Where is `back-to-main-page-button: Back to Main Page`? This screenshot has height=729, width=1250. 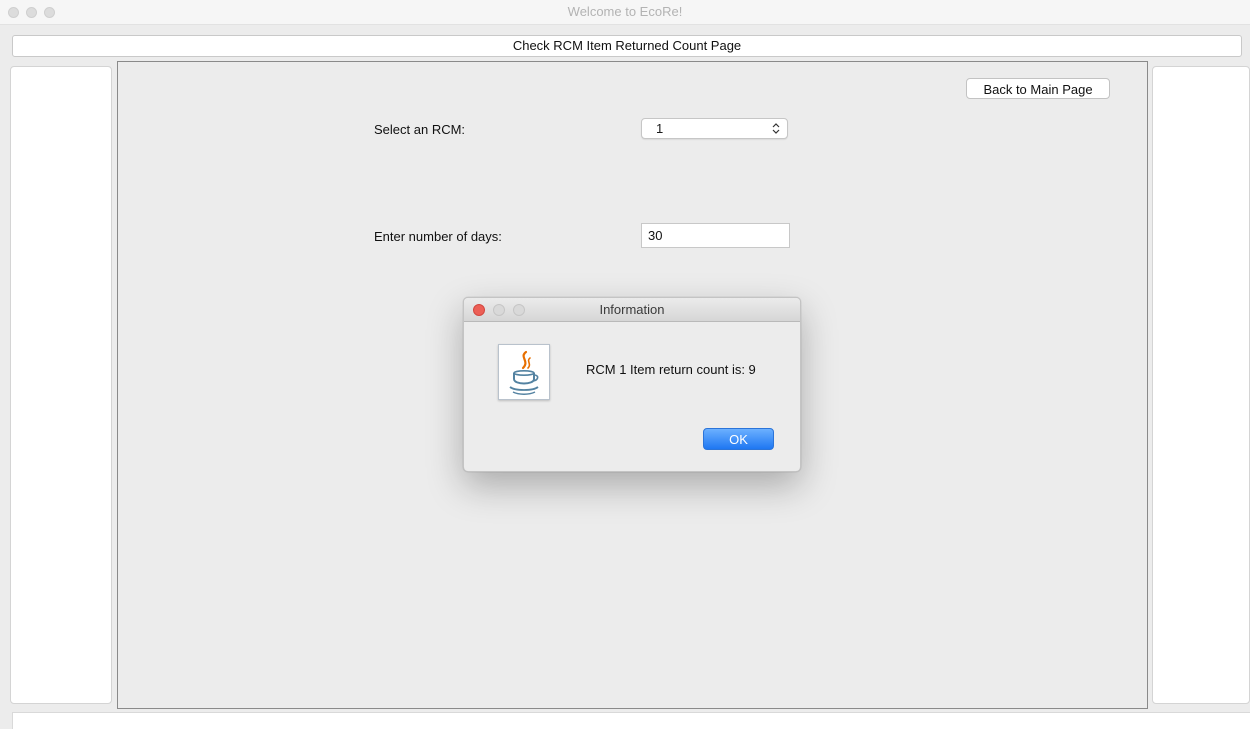 back-to-main-page-button: Back to Main Page is located at coordinates (1038, 88).